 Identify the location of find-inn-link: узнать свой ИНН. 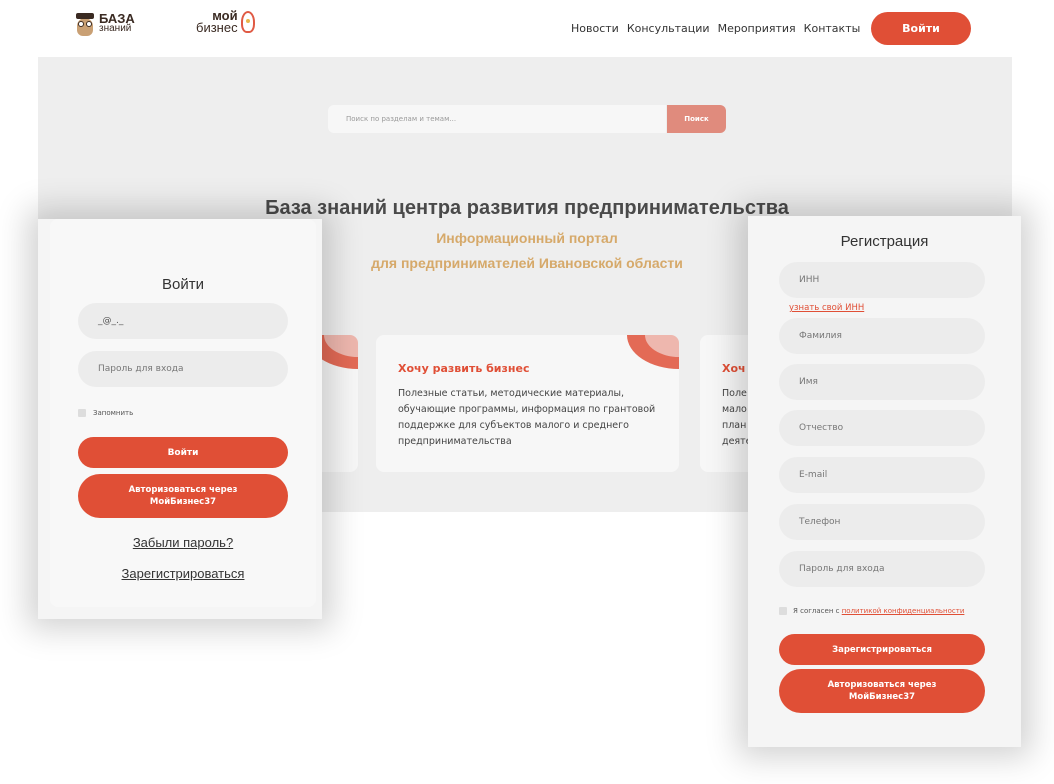
(826, 308).